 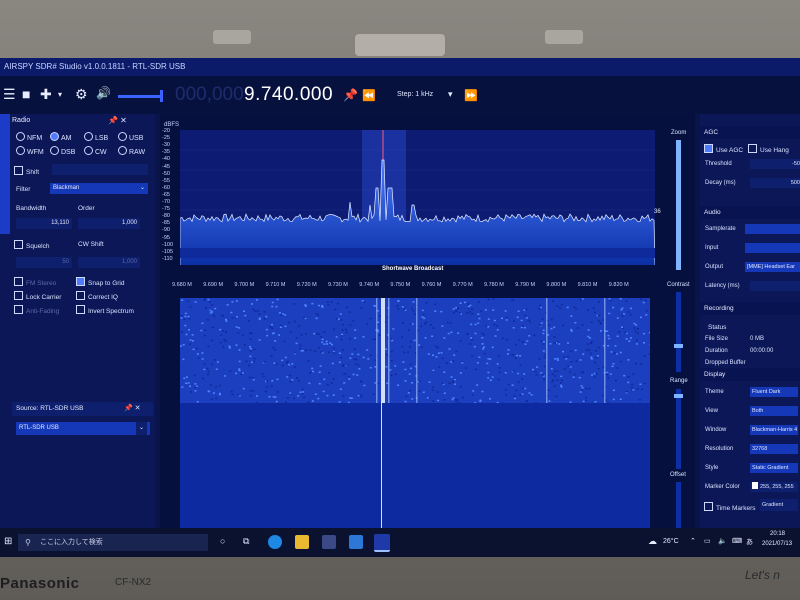 I want to click on correct-iq-checkbox: Correct IQ, so click(x=97, y=296).